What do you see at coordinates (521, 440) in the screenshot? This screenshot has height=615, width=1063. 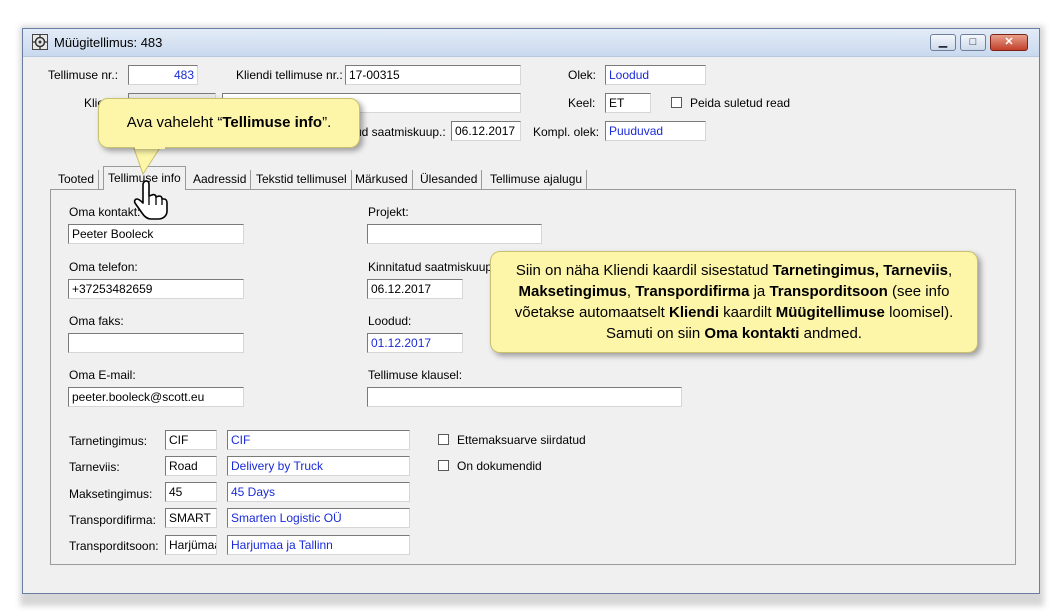 I see `prepayment-label: Ettemaksuarve siirdatud` at bounding box center [521, 440].